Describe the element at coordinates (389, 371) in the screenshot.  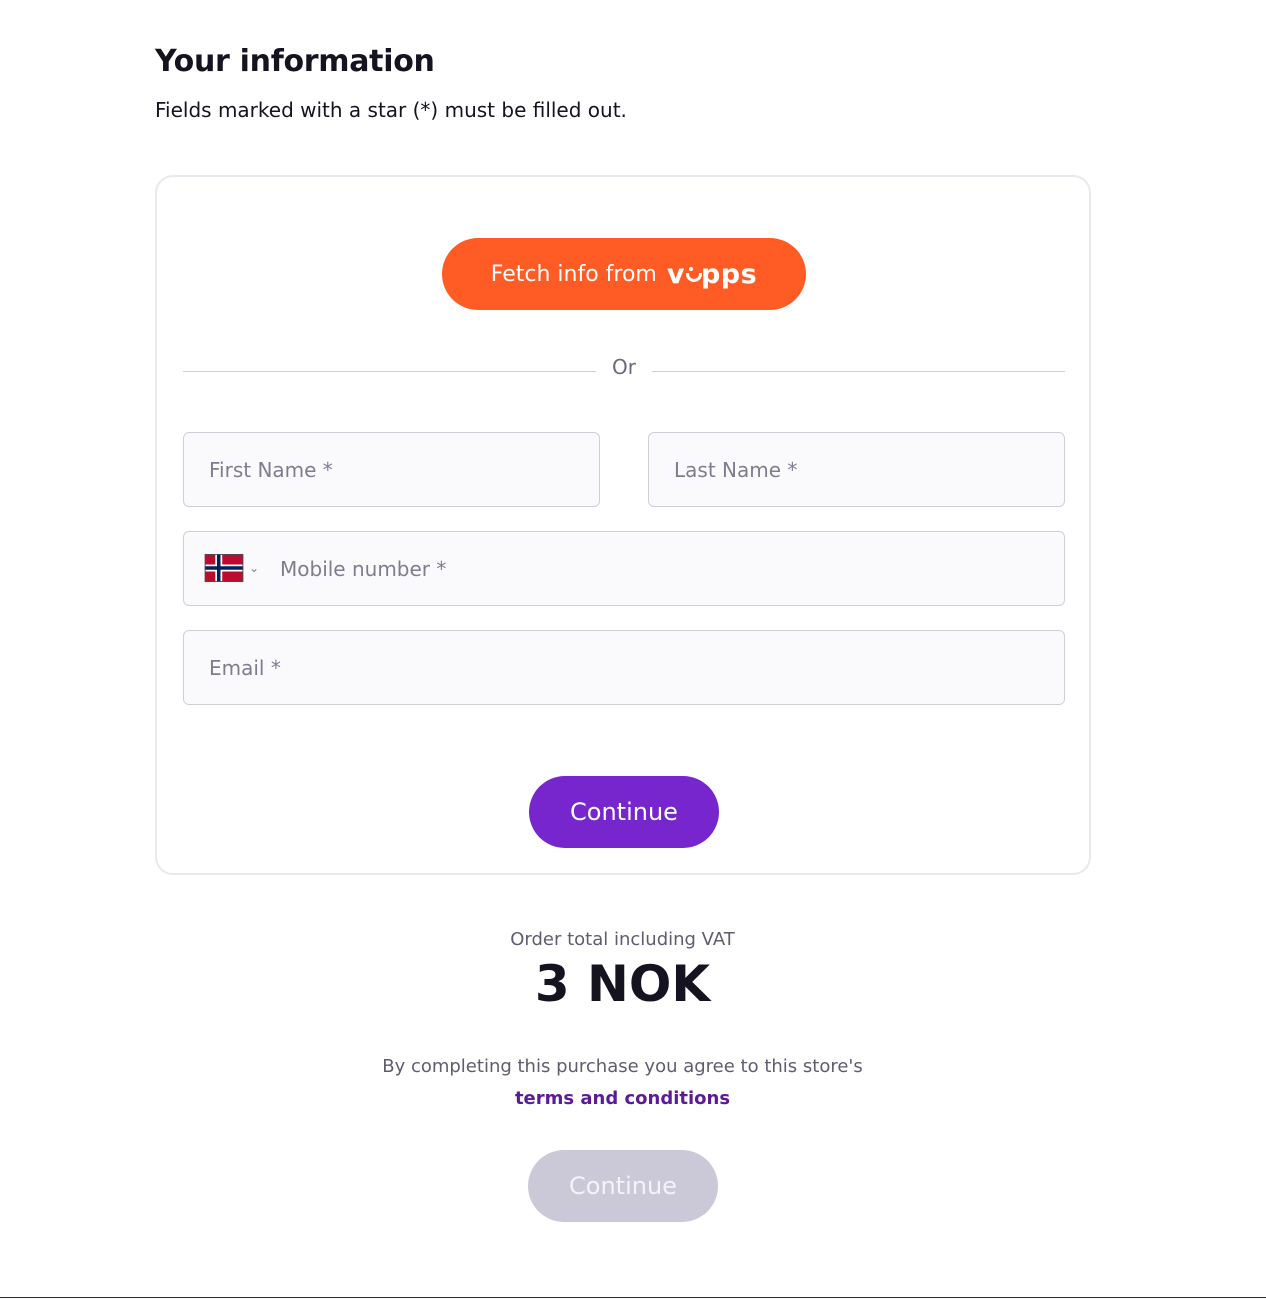
I see `divider-line-left` at that location.